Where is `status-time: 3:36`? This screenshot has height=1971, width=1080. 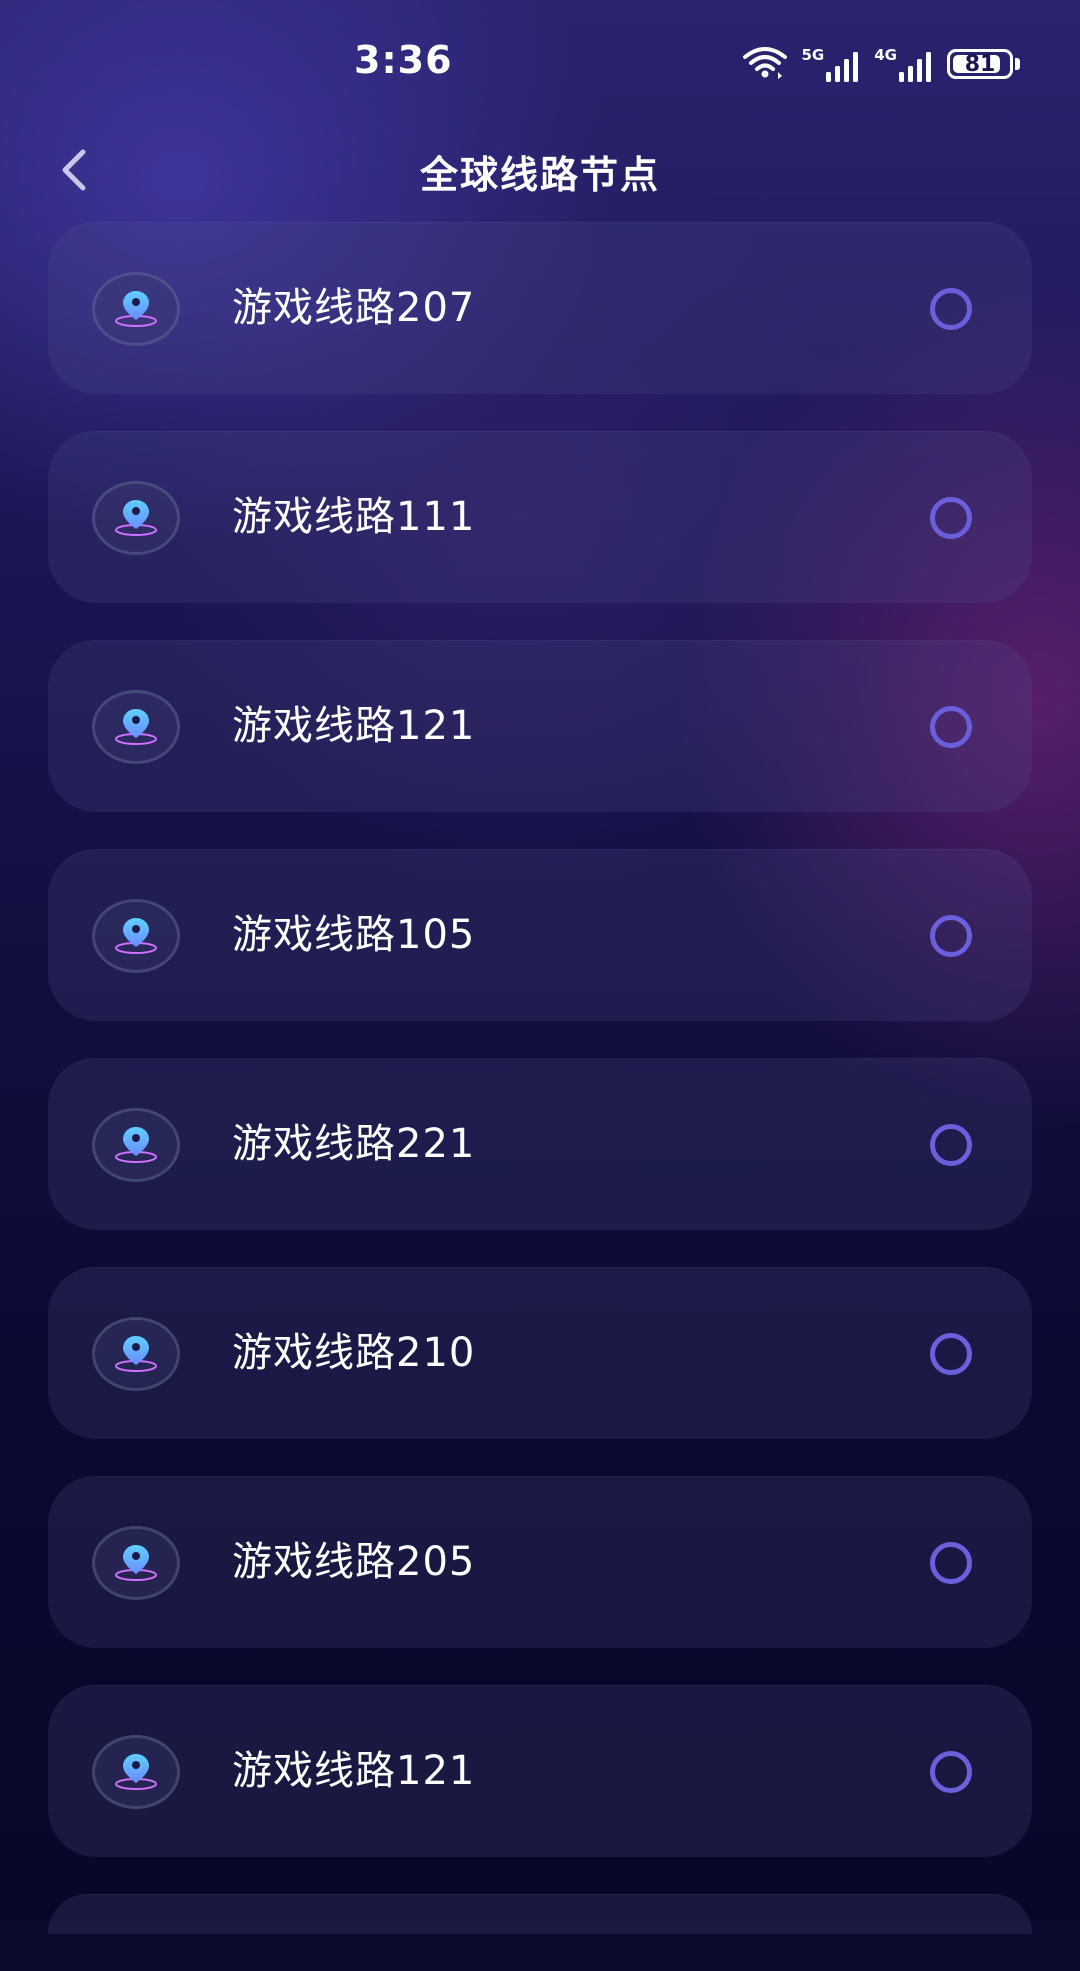 status-time: 3:36 is located at coordinates (403, 60).